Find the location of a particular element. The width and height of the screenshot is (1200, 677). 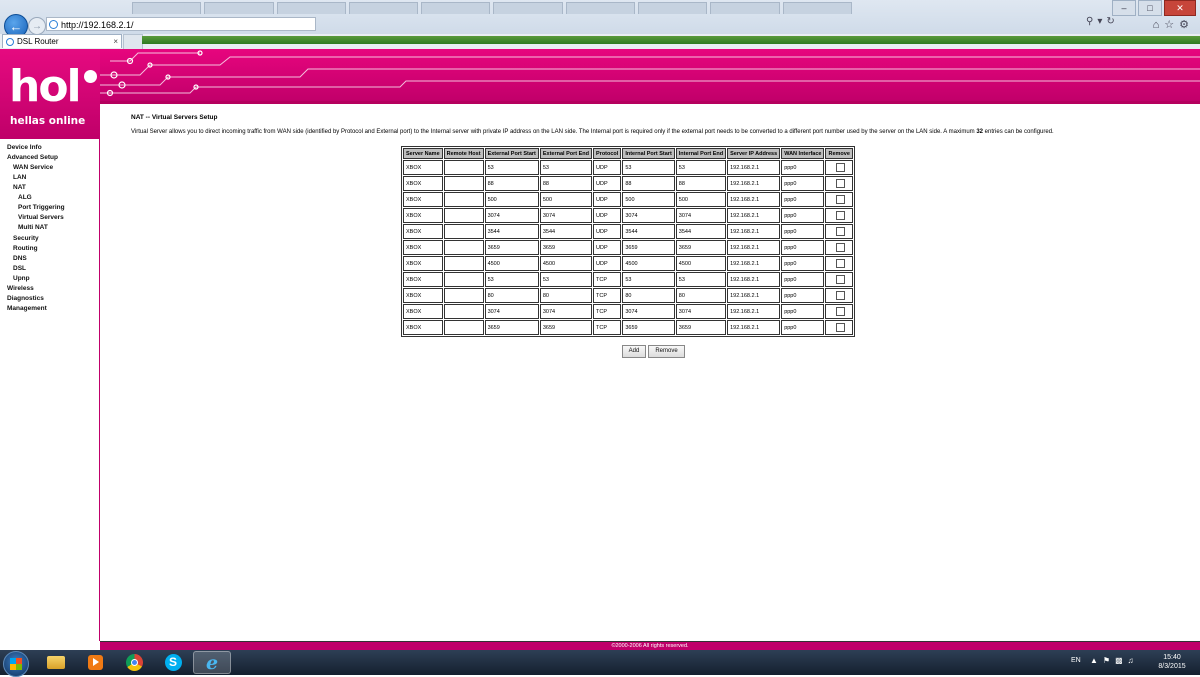

tab-close-icon: × is located at coordinates (115, 42).